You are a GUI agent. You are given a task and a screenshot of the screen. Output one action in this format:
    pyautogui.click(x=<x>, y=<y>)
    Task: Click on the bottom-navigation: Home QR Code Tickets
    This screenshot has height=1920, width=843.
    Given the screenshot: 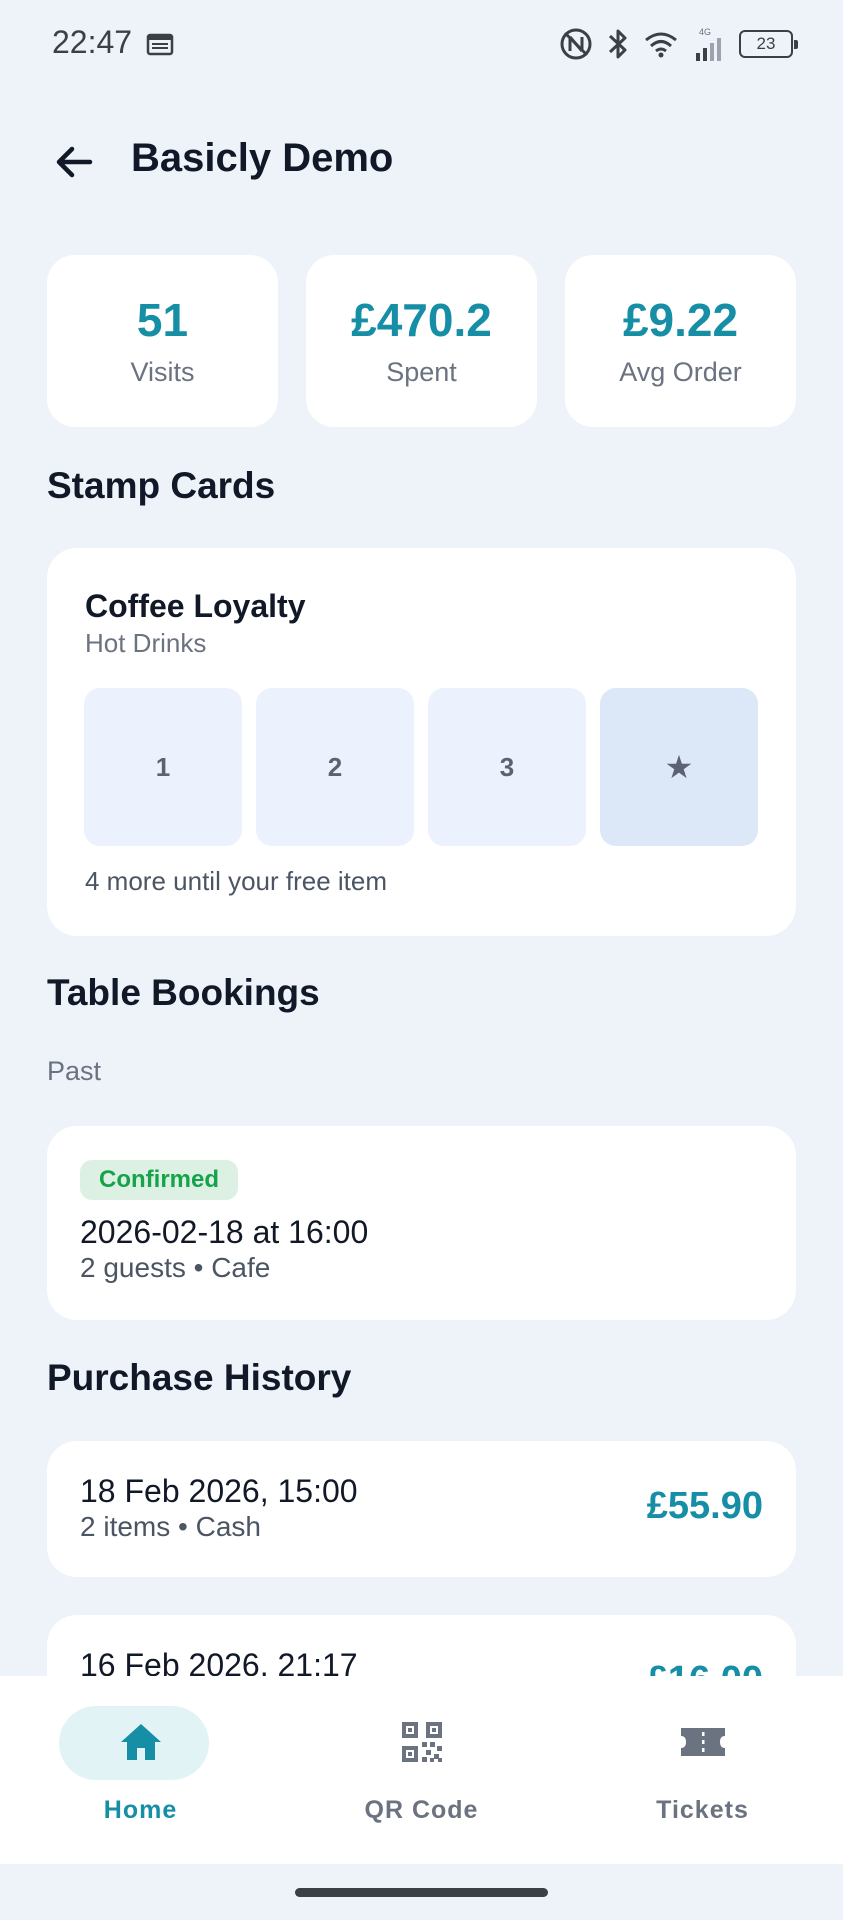 What is the action you would take?
    pyautogui.click(x=421, y=1770)
    